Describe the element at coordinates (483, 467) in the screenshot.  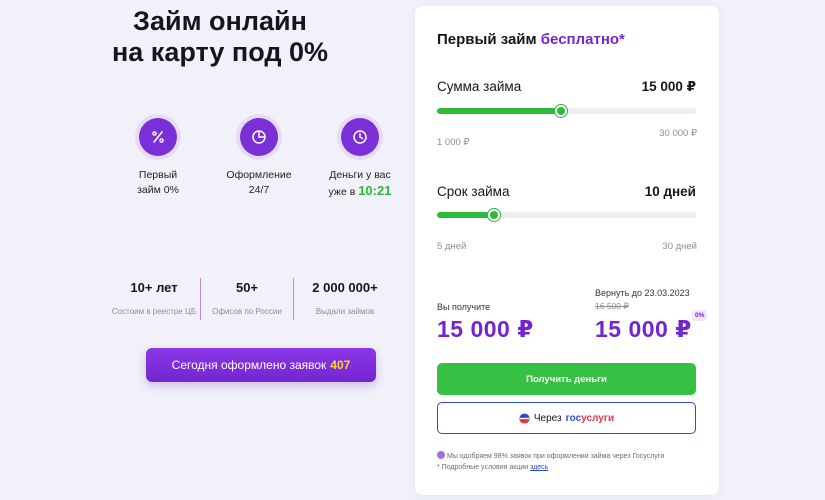
I see `note-terms: * Подробные условия акции` at that location.